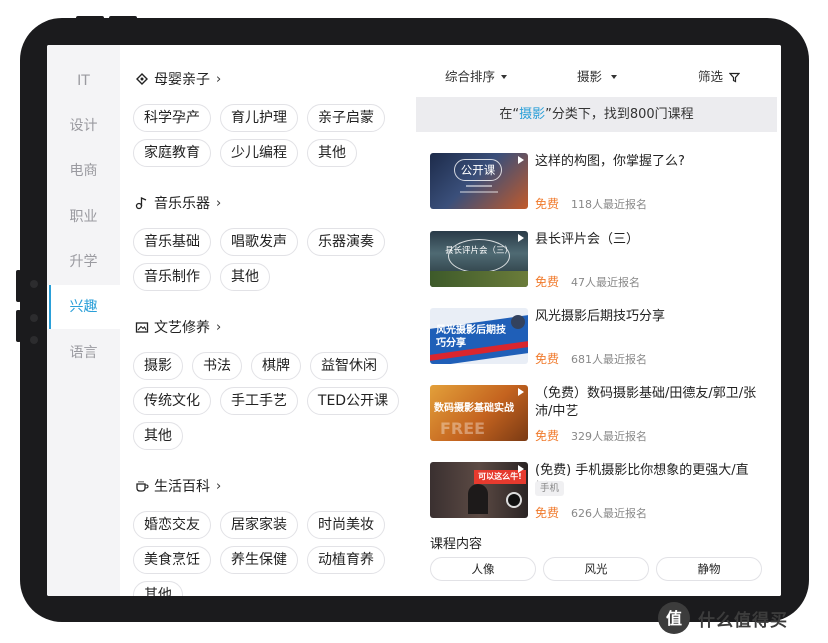 This screenshot has height=643, width=828. Describe the element at coordinates (590, 76) in the screenshot. I see `category-label: 摄影` at that location.